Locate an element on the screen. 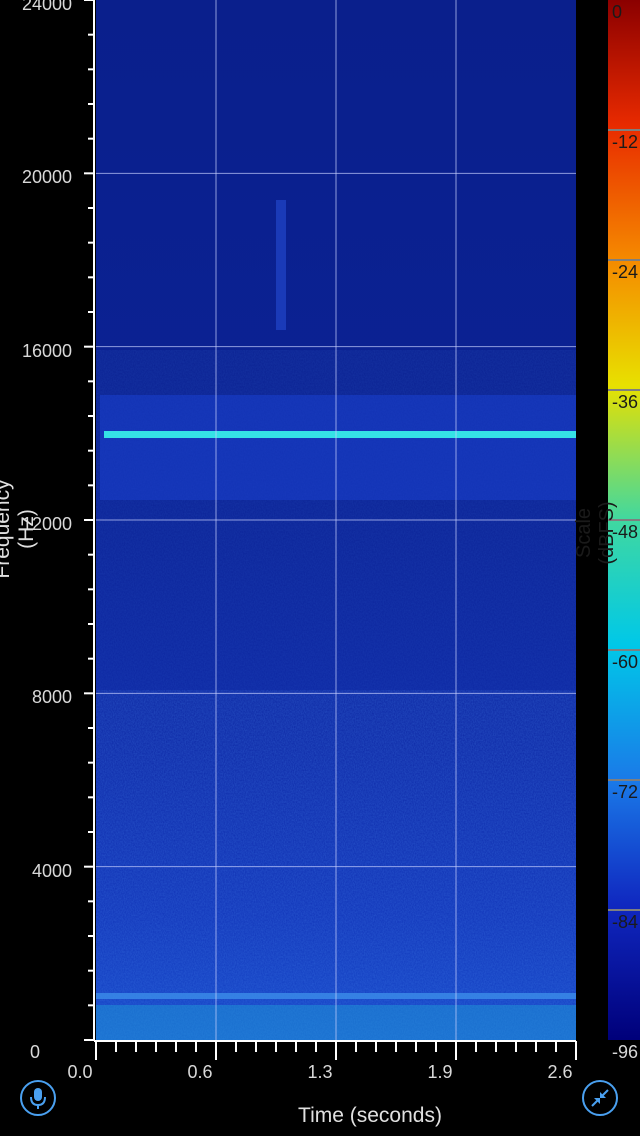 This screenshot has height=1136, width=640. colorbar-tick-label: 0 is located at coordinates (617, 12).